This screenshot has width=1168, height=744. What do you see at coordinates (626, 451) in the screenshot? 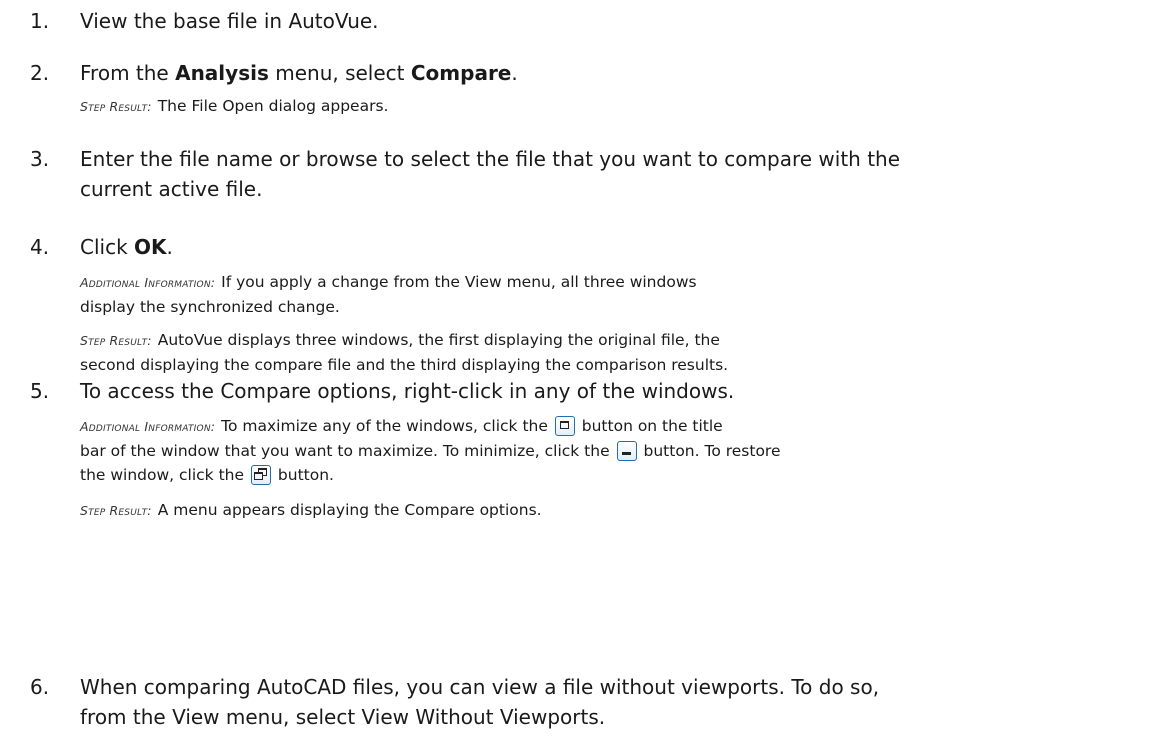
I see `minimize-icon` at bounding box center [626, 451].